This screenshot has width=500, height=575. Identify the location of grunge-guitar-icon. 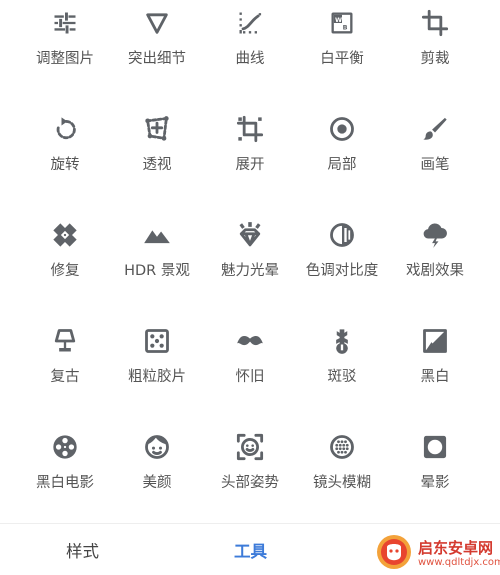
(342, 341).